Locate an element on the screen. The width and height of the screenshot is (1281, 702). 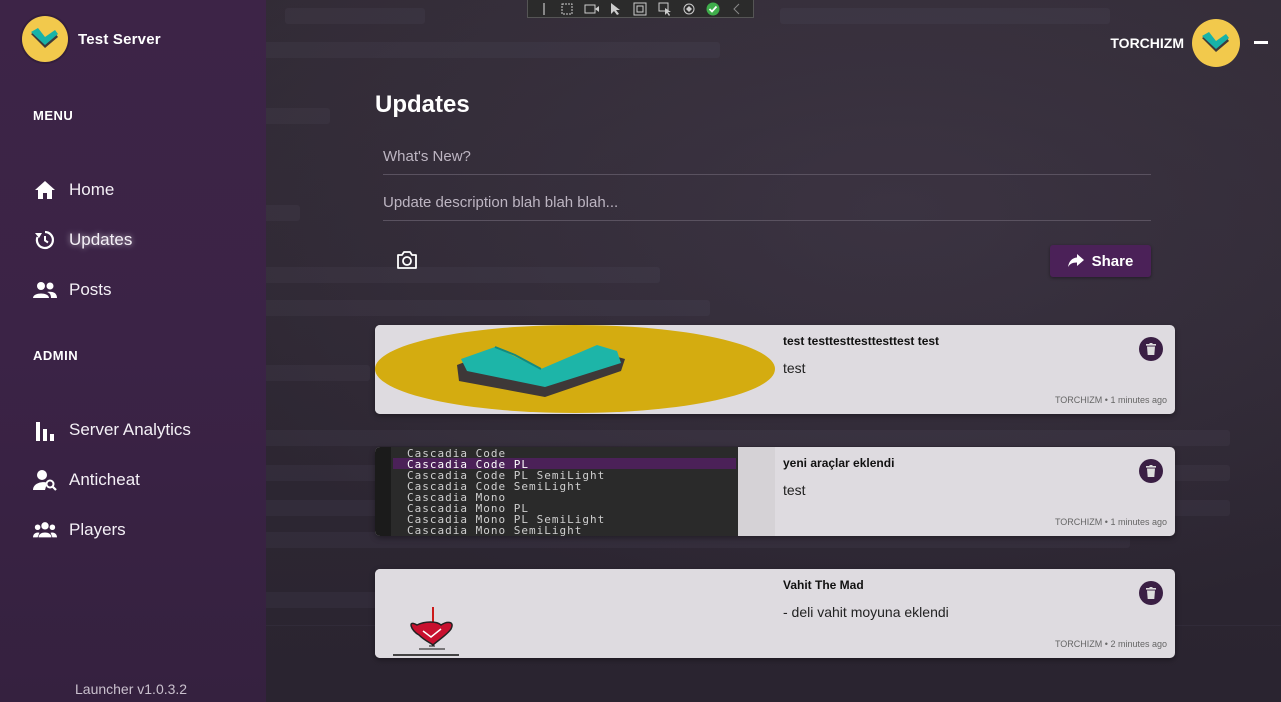
check-icon is located at coordinates (713, 9).